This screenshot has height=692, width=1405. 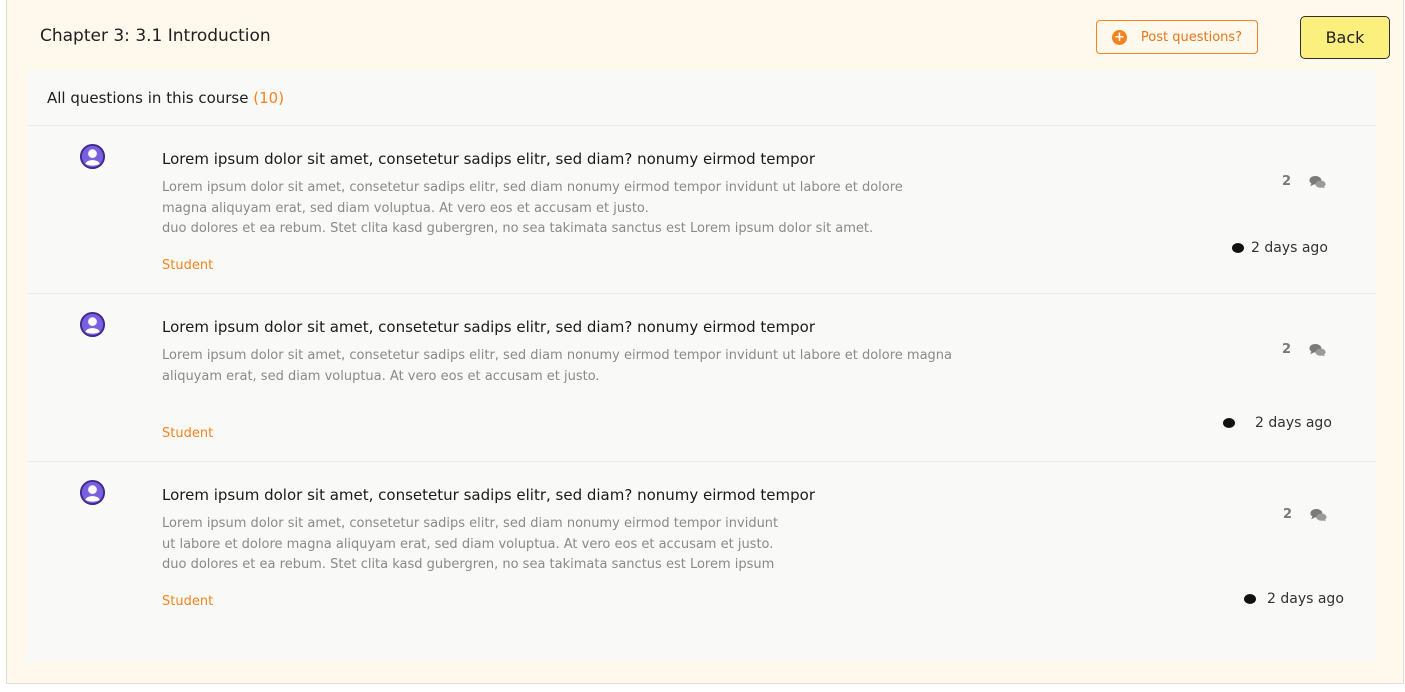 What do you see at coordinates (1345, 37) in the screenshot?
I see `back-button: Back` at bounding box center [1345, 37].